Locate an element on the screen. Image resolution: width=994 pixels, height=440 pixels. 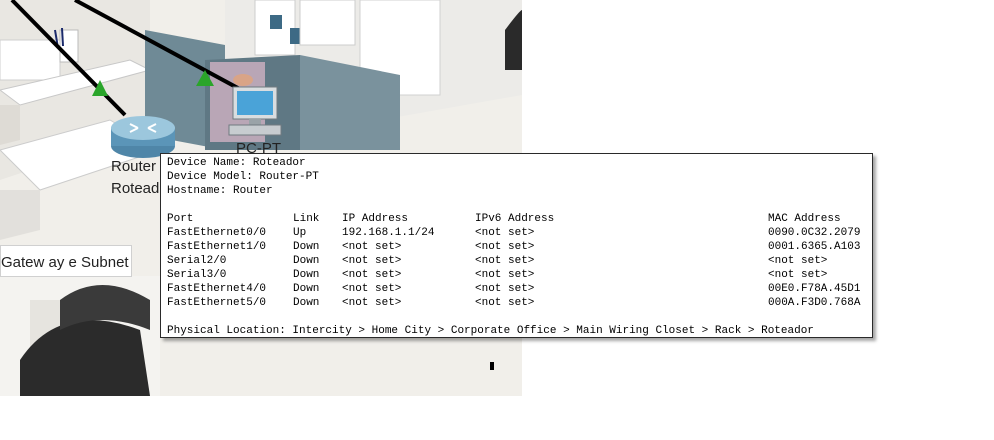
port-cell: Serial2/0 is located at coordinates (197, 261).